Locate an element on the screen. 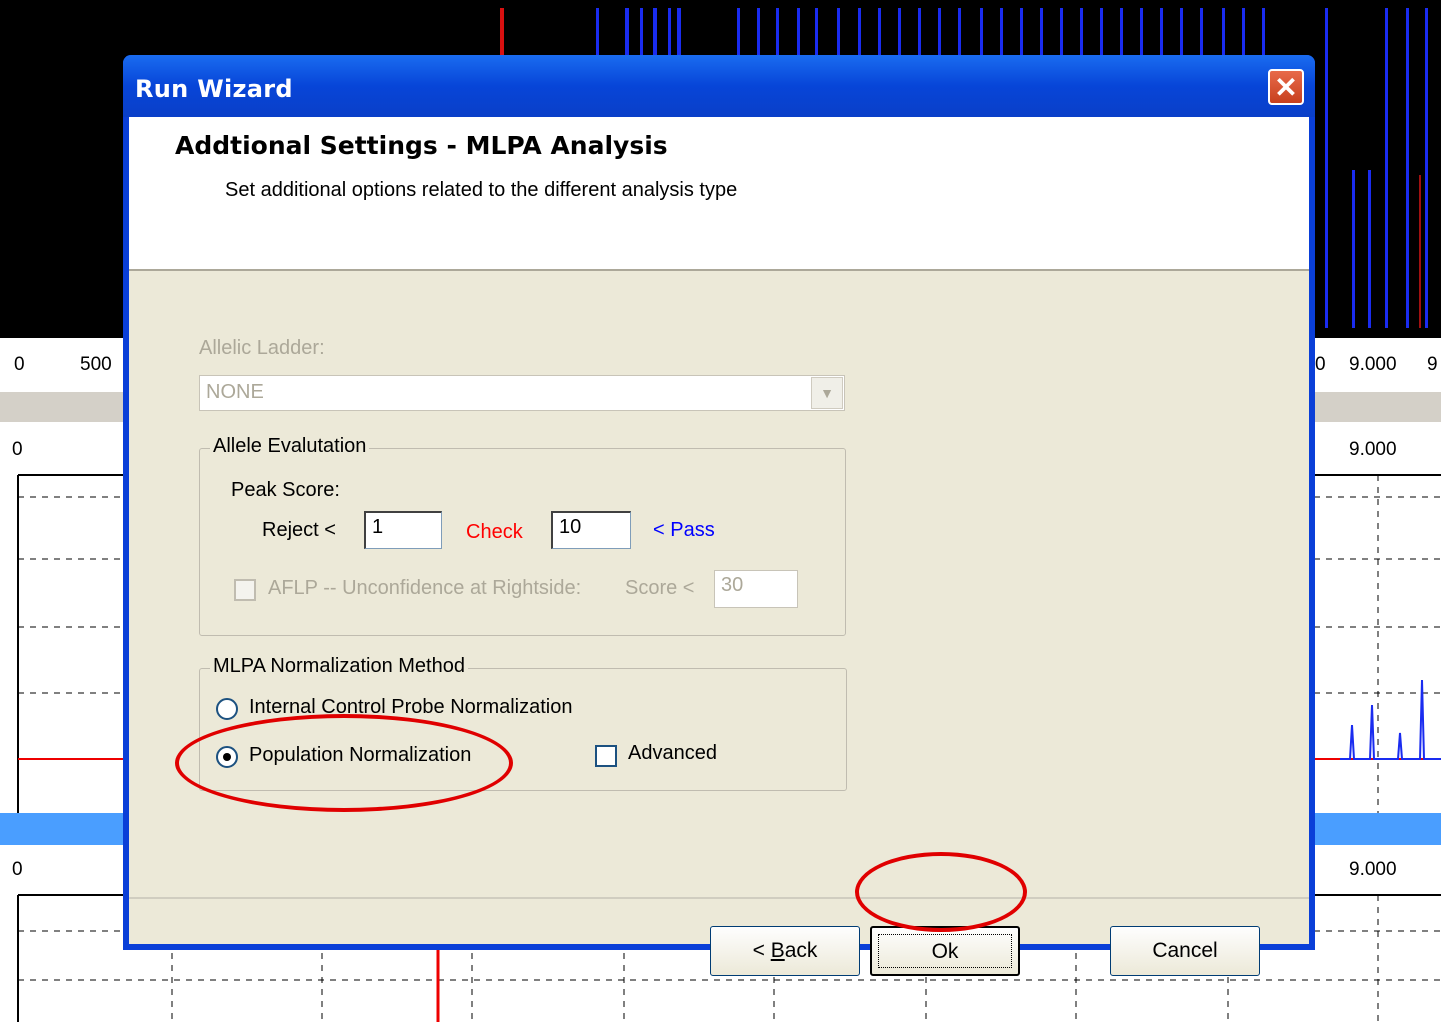  chevron-down-icon: ▼ is located at coordinates (827, 393).